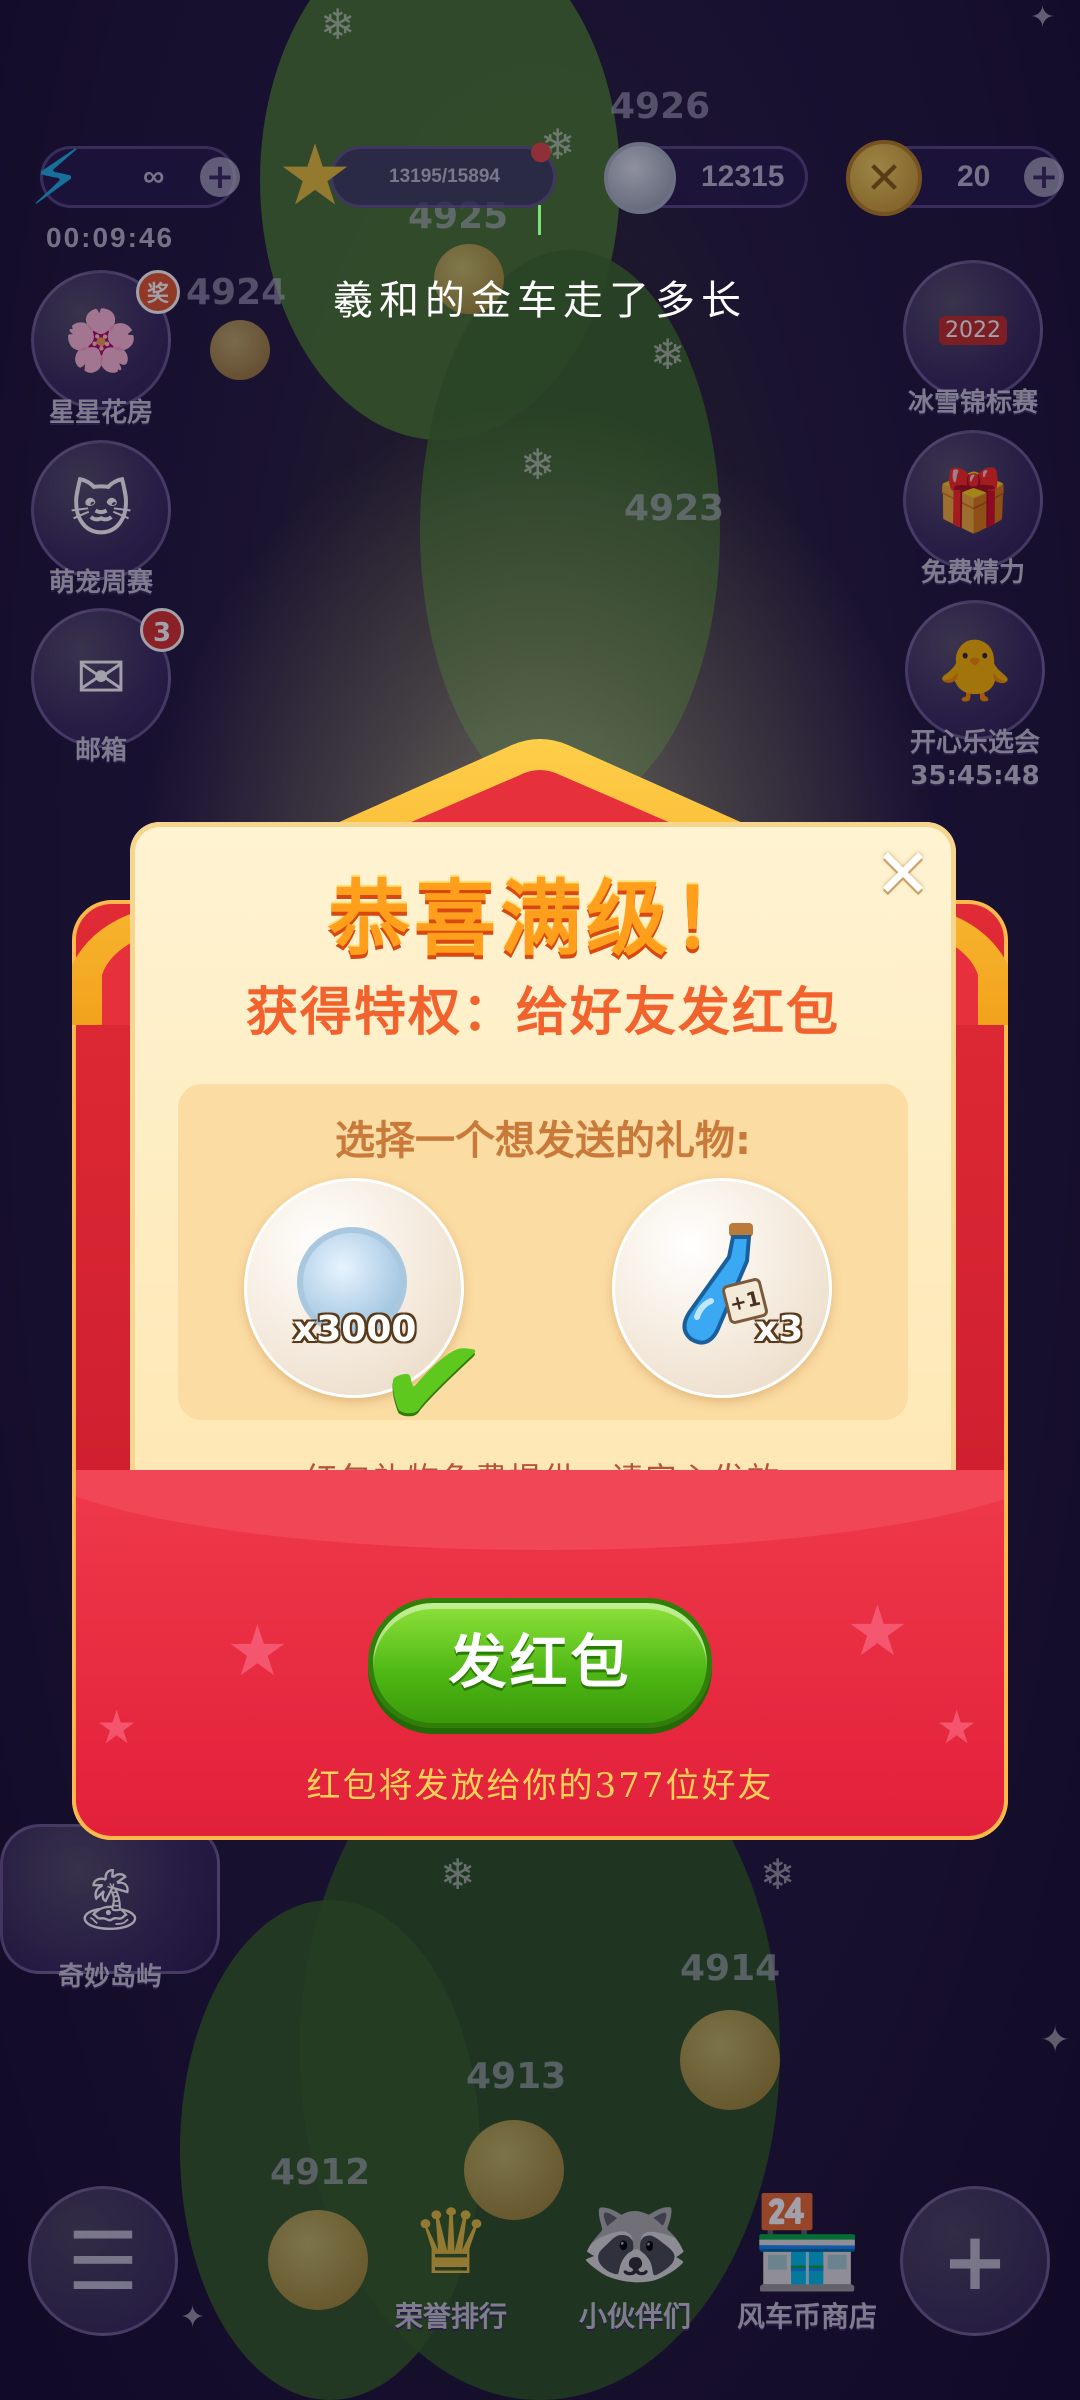 This screenshot has height=2400, width=1080. Describe the element at coordinates (539, 220) in the screenshot. I see `text-cursor` at that location.